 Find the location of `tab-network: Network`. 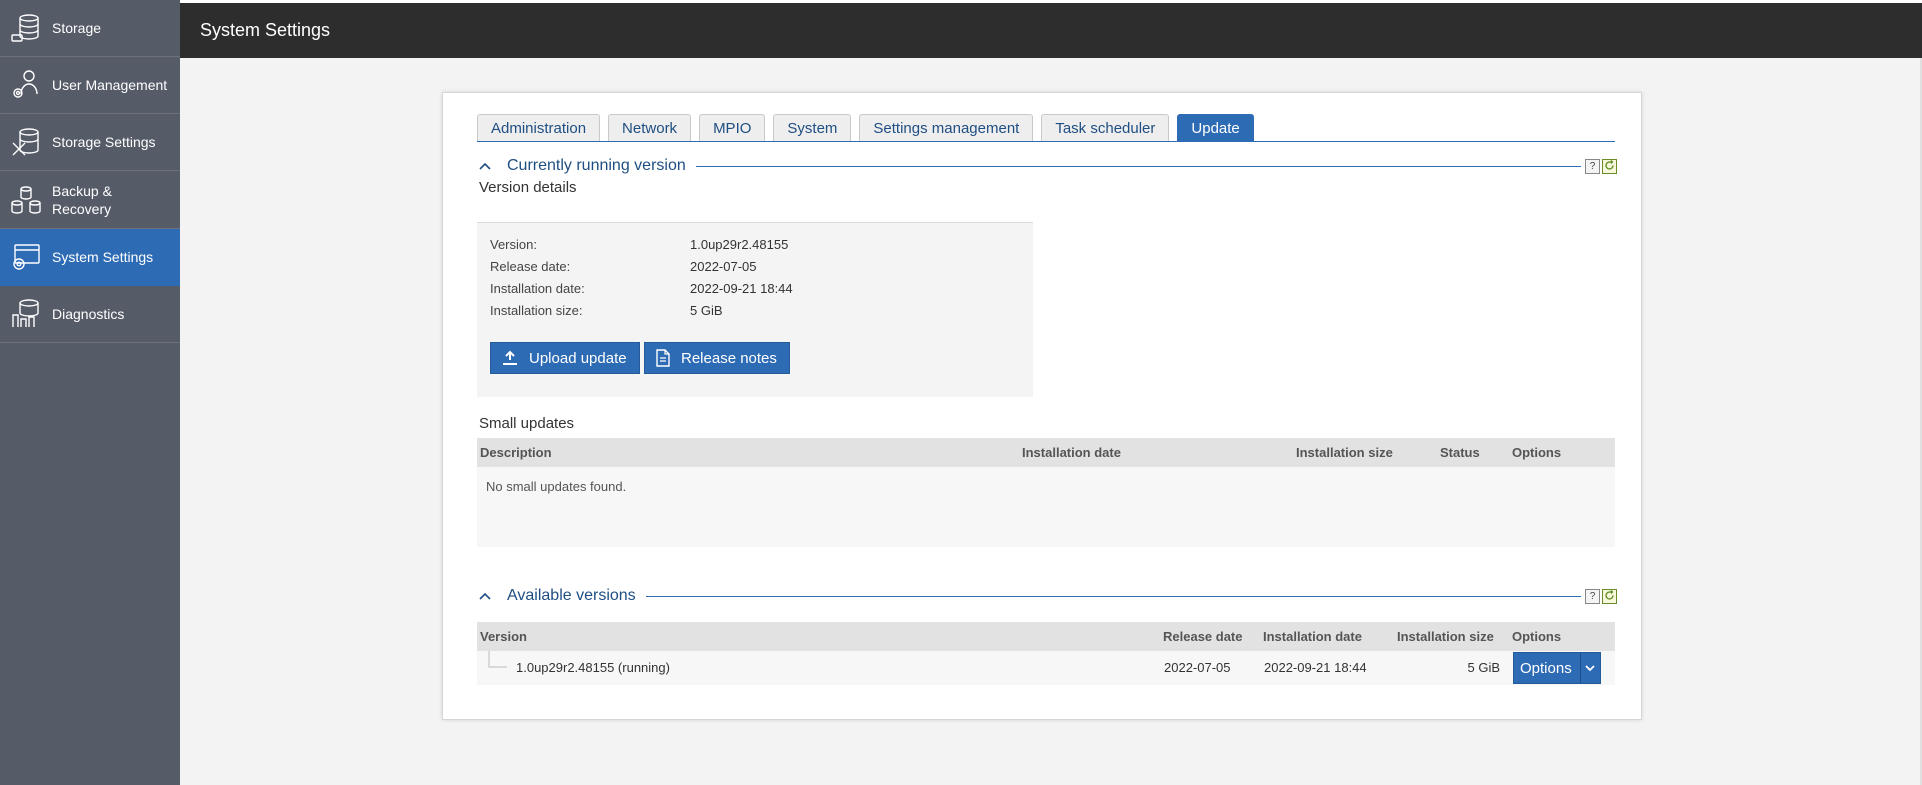

tab-network: Network is located at coordinates (650, 128).